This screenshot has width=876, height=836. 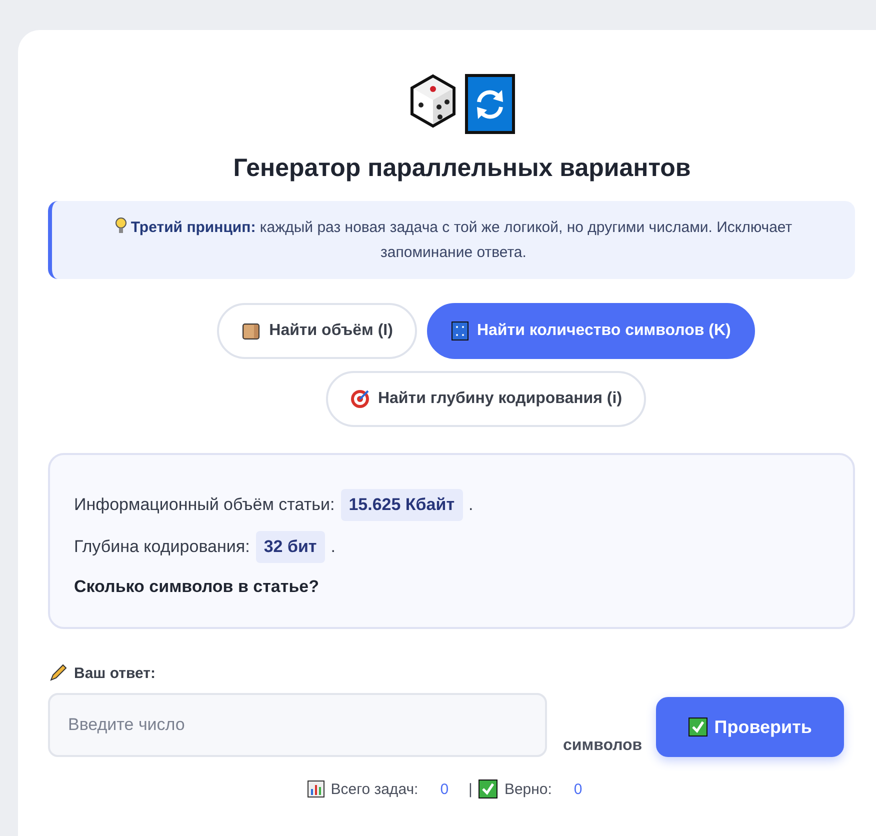 What do you see at coordinates (315, 789) in the screenshot?
I see `bar-chart-icon` at bounding box center [315, 789].